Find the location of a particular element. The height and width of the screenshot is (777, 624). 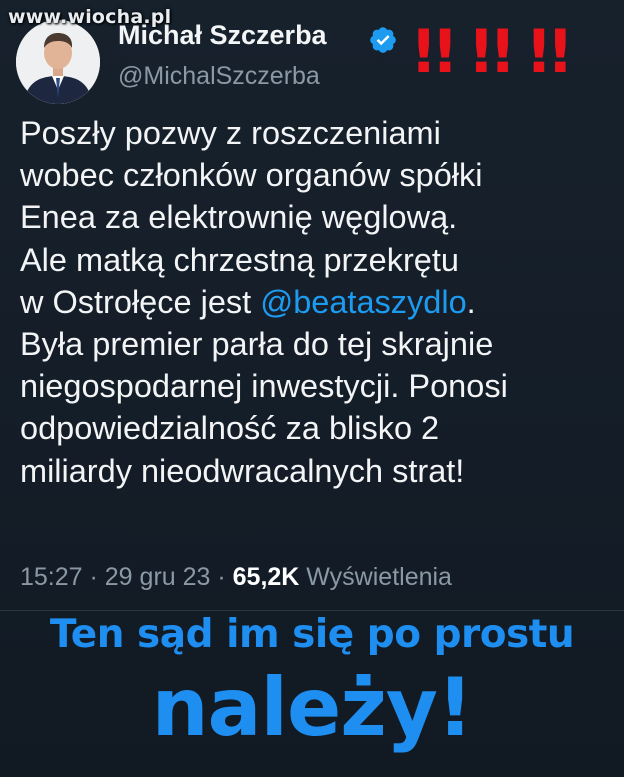

avatar-photo is located at coordinates (58, 62).